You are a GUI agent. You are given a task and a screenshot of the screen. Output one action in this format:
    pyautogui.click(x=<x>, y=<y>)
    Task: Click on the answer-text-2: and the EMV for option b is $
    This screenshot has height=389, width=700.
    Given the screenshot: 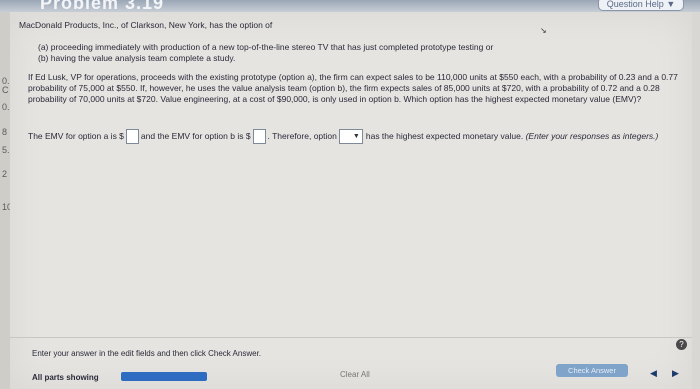 What is the action you would take?
    pyautogui.click(x=195, y=136)
    